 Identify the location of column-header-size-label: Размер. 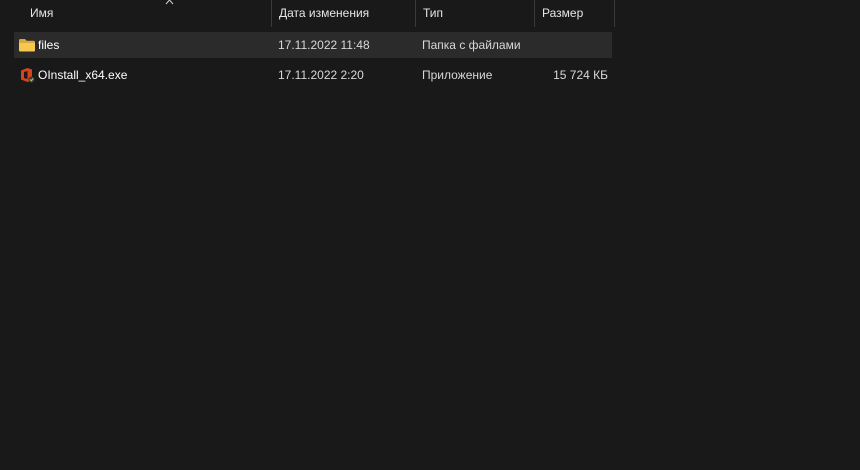
(563, 13).